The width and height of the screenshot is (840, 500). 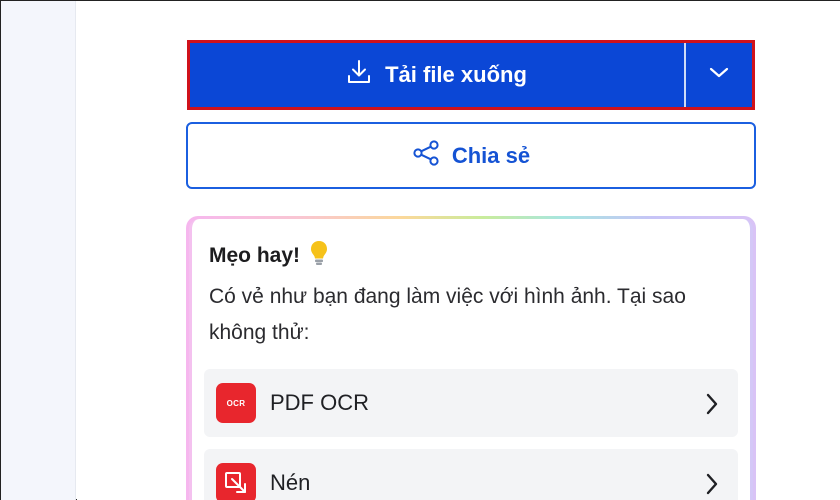 I want to click on compress-icon, so click(x=236, y=481).